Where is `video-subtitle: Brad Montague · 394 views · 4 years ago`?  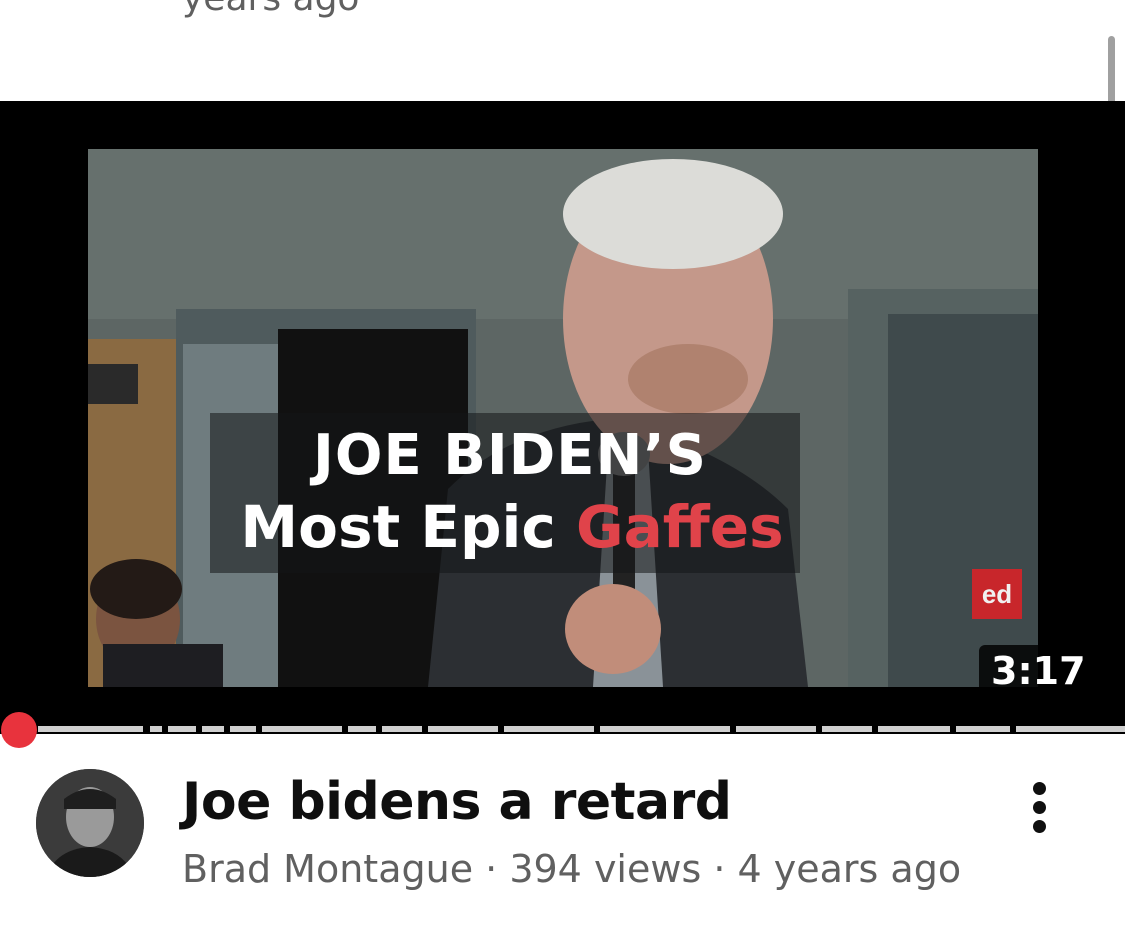
video-subtitle: Brad Montague · 394 views · 4 years ago is located at coordinates (571, 869).